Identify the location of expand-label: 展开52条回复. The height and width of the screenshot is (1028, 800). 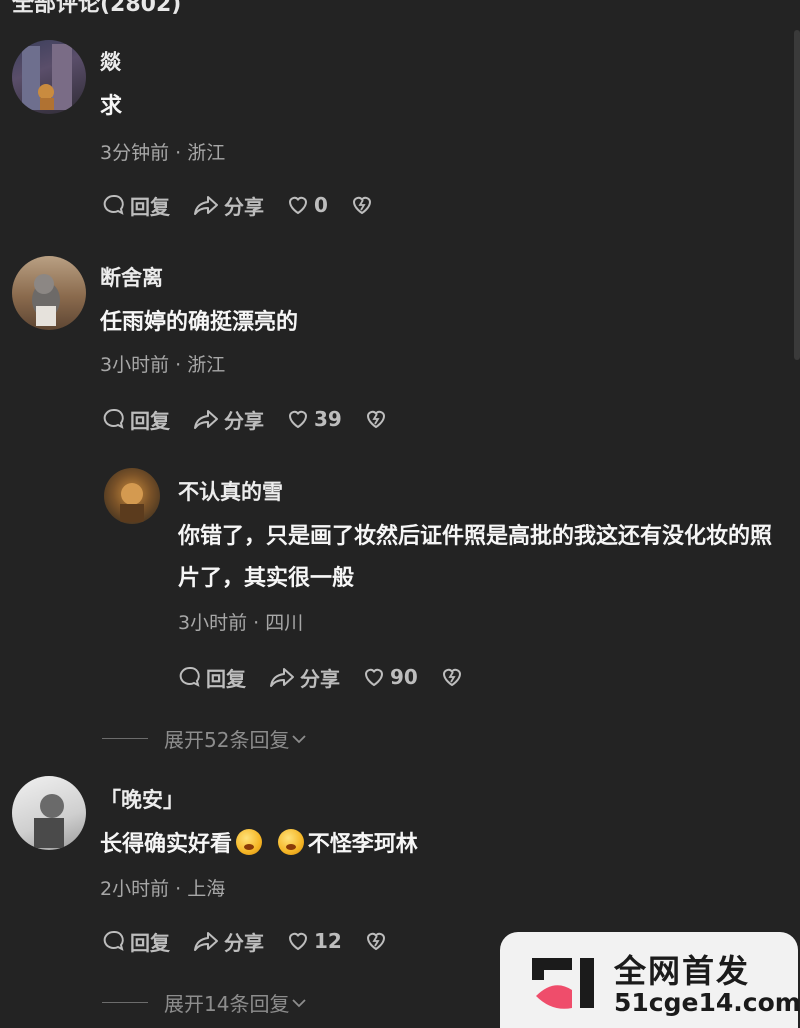
(227, 740).